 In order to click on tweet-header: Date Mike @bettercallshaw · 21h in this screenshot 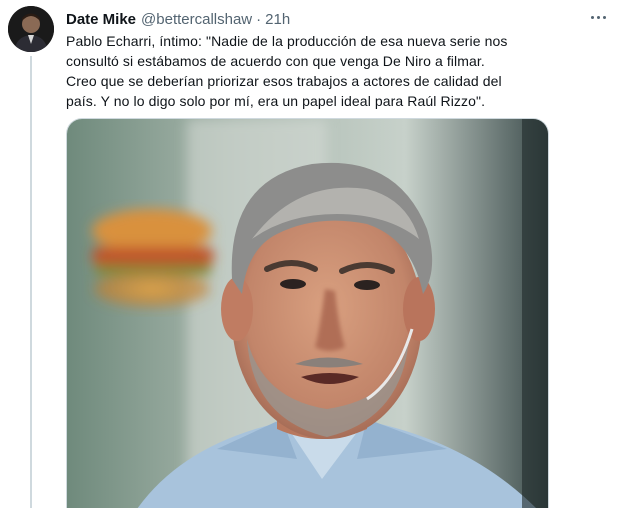, I will do `click(337, 19)`.